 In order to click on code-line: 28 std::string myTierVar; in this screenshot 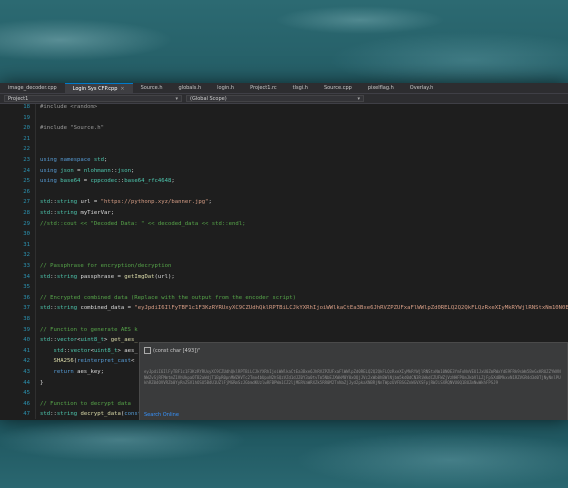, I will do `click(284, 213)`.